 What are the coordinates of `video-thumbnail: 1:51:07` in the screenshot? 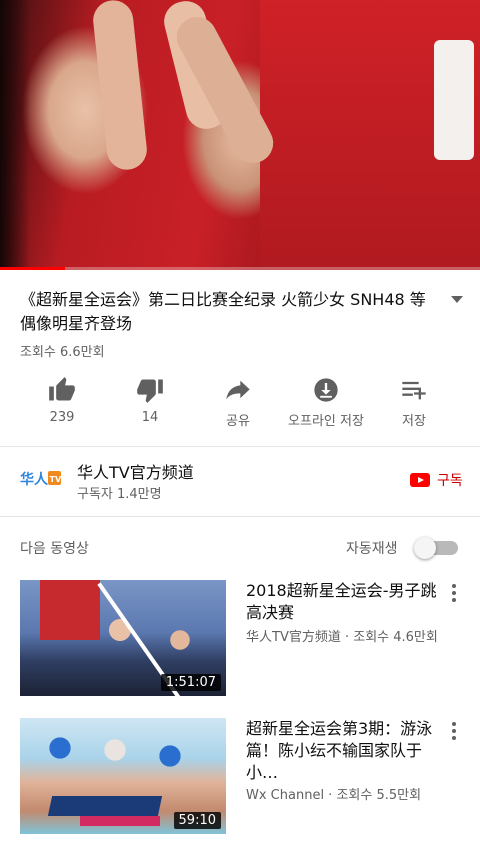 It's located at (123, 638).